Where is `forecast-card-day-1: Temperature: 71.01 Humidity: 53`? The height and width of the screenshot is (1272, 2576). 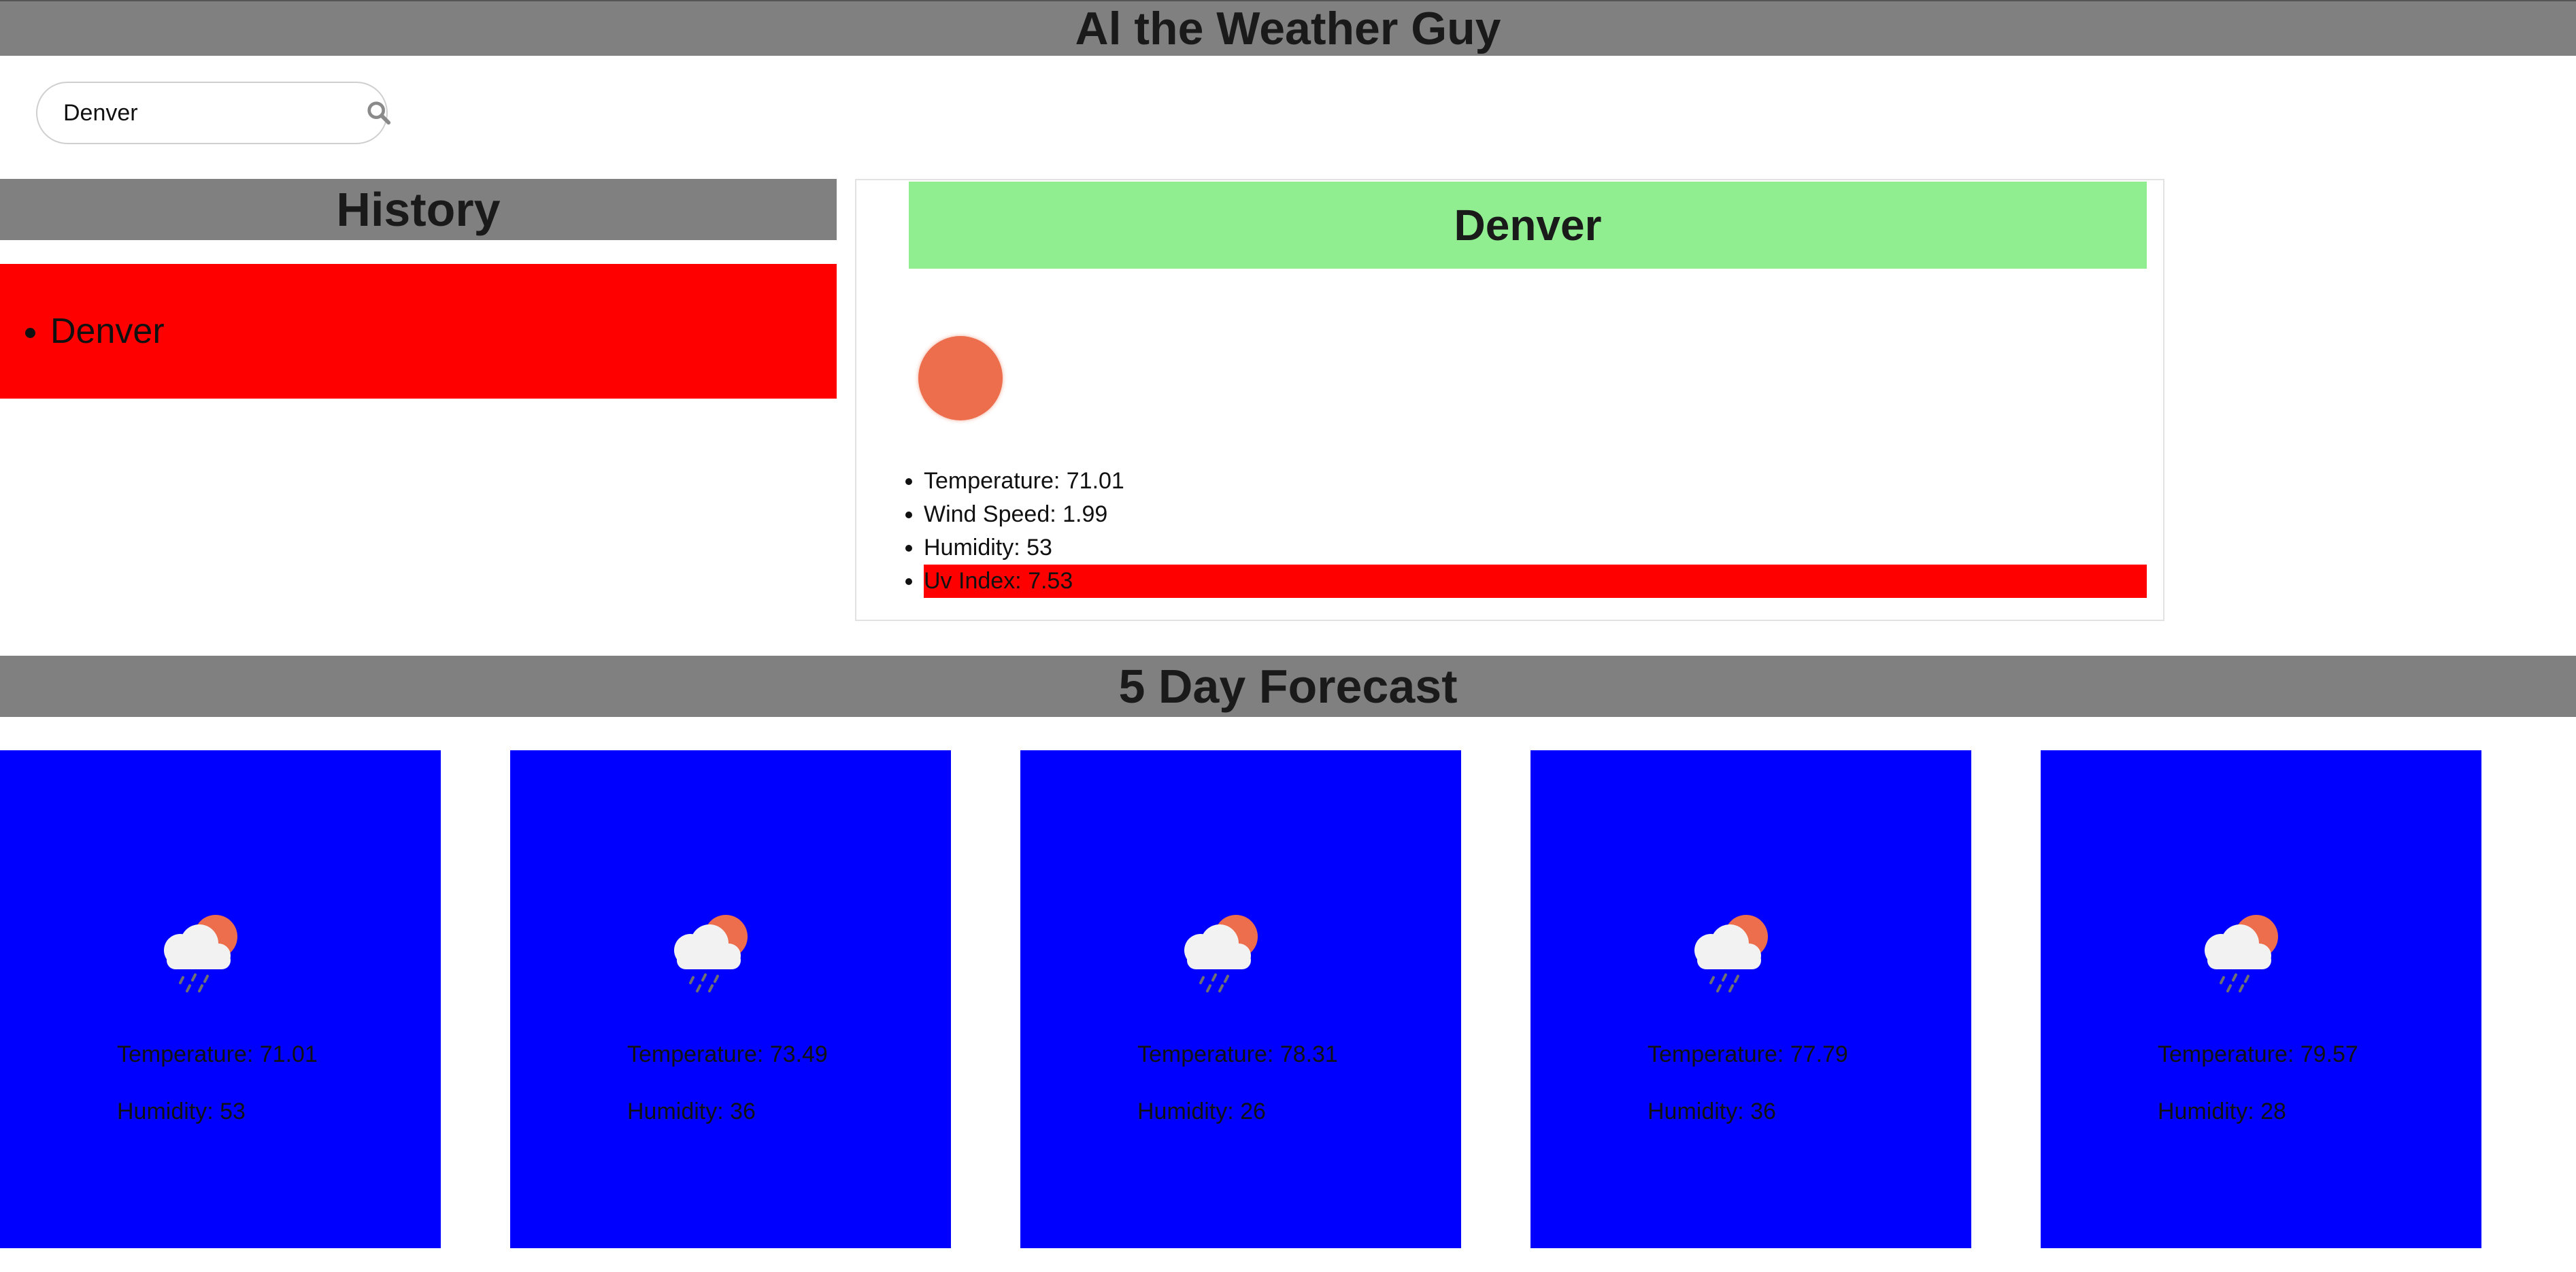
forecast-card-day-1: Temperature: 71.01 Humidity: 53 is located at coordinates (220, 999).